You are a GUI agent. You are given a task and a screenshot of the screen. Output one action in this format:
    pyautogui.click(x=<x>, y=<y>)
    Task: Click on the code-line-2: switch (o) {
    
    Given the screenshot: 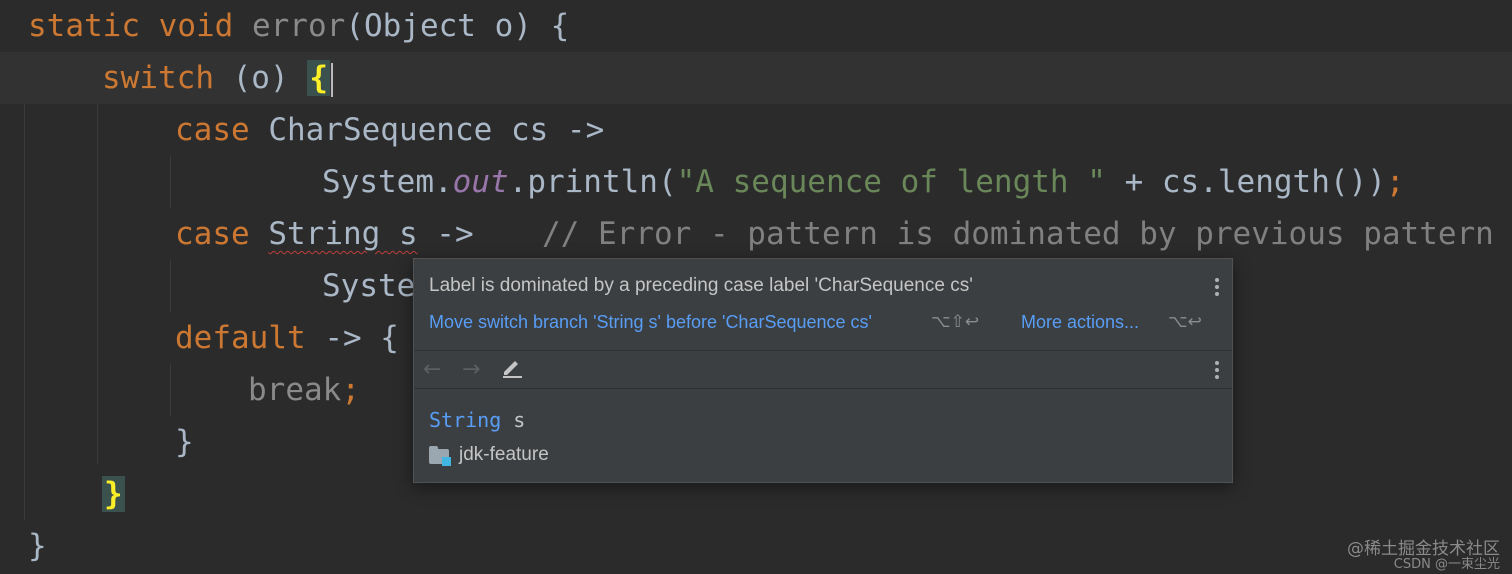 What is the action you would take?
    pyautogui.click(x=756, y=78)
    